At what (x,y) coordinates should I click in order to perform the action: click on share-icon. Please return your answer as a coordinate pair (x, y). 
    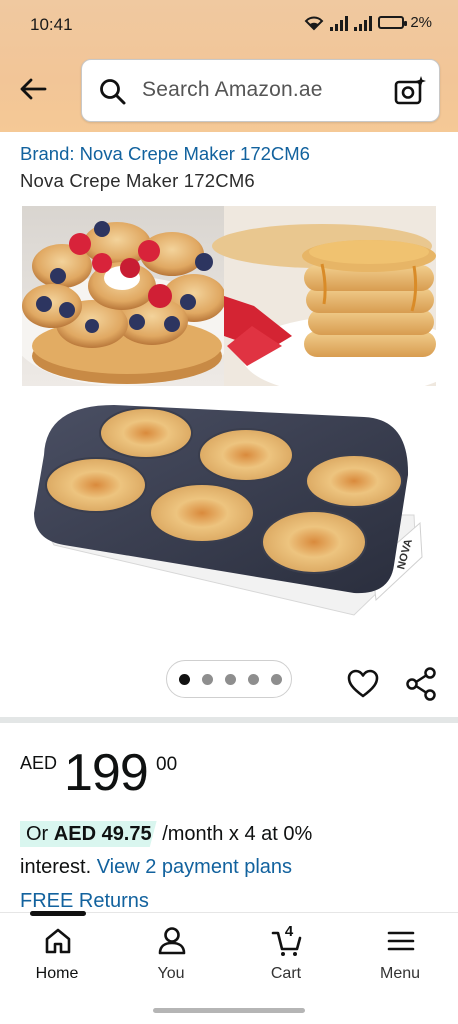
    Looking at the image, I should click on (421, 684).